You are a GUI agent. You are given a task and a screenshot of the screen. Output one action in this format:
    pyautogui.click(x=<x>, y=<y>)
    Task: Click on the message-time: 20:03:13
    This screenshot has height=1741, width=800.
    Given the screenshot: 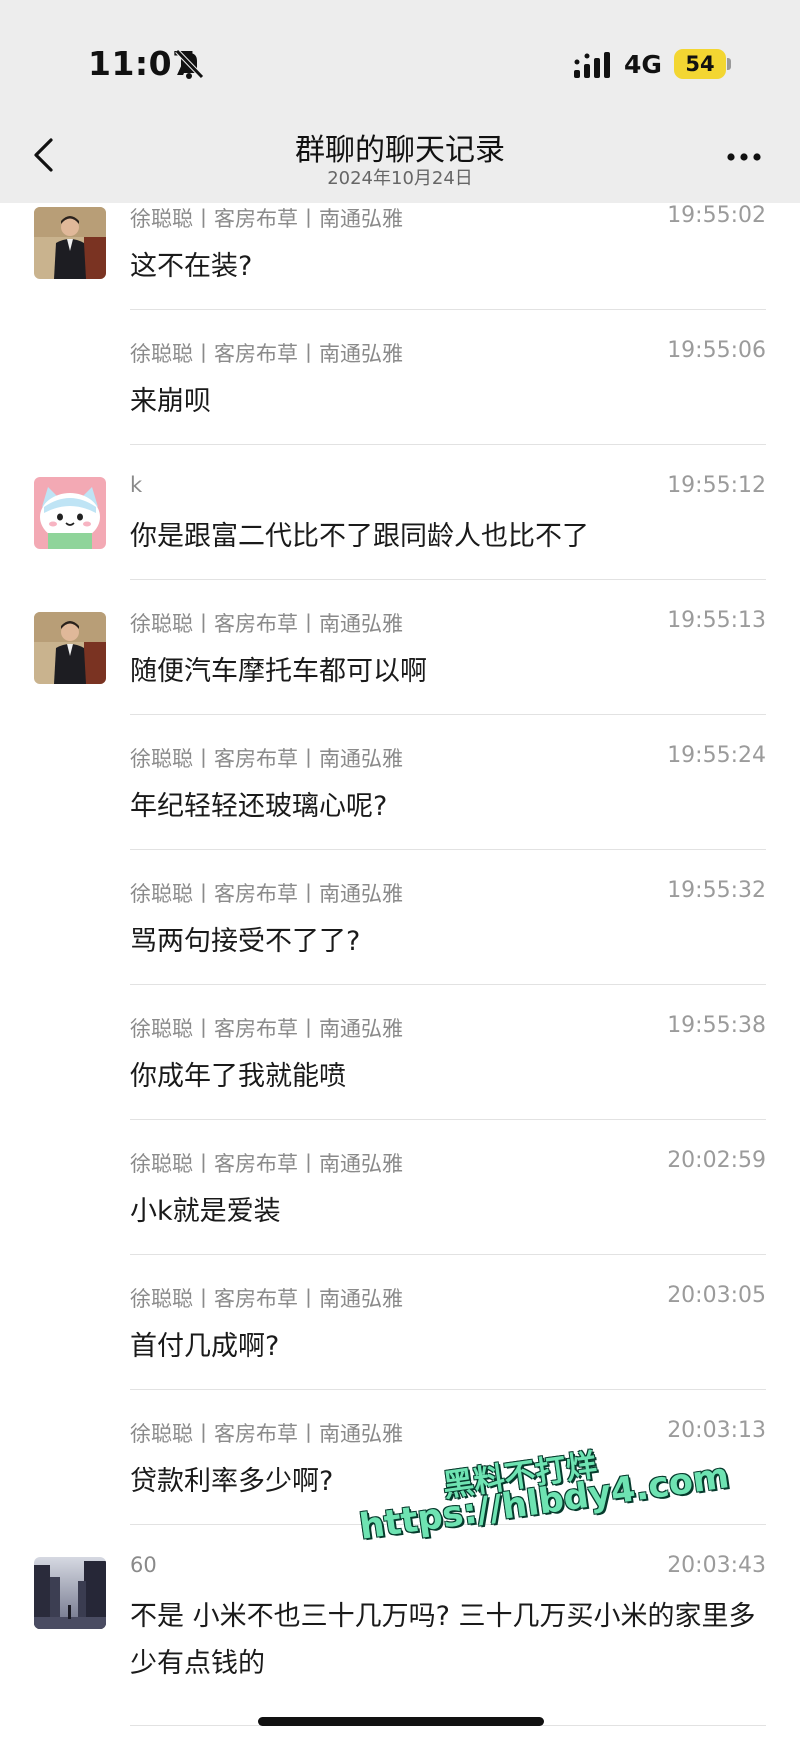 What is the action you would take?
    pyautogui.click(x=716, y=1430)
    